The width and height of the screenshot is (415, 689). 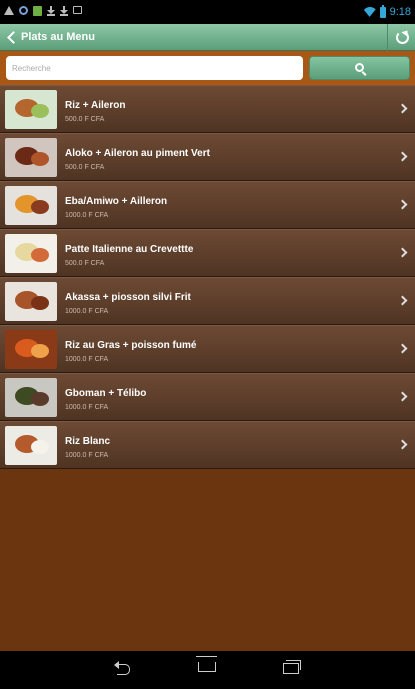 I want to click on refresh-button, so click(x=401, y=37).